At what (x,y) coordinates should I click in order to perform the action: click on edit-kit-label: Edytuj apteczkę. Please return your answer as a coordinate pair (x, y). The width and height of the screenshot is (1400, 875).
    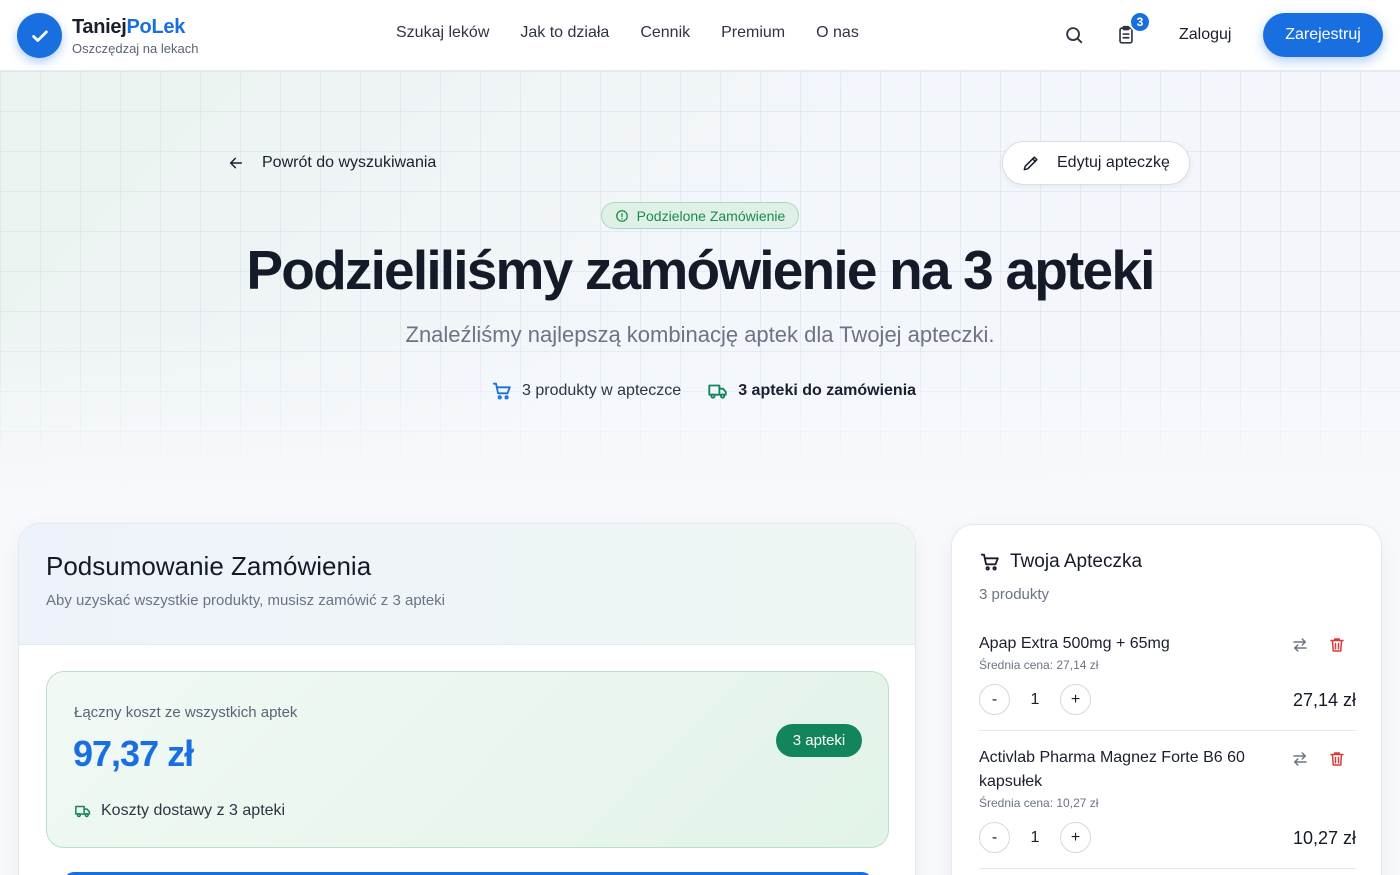
    Looking at the image, I should click on (1113, 162).